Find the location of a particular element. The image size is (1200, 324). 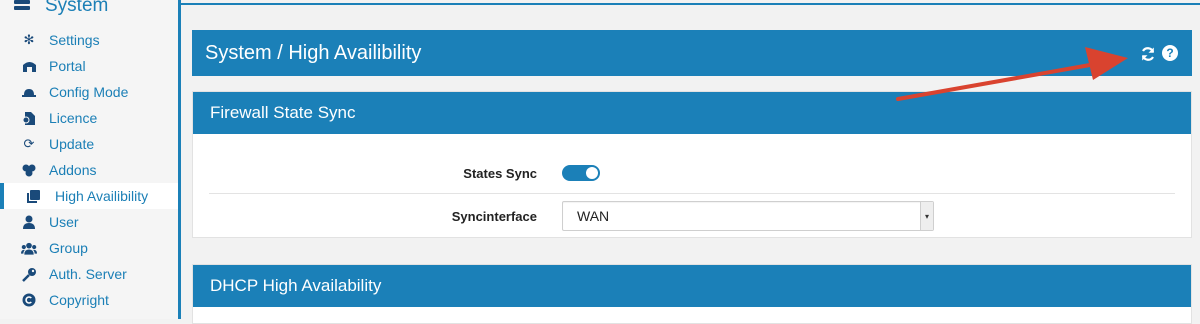

annotation-arrow-shaft is located at coordinates (994, 82).